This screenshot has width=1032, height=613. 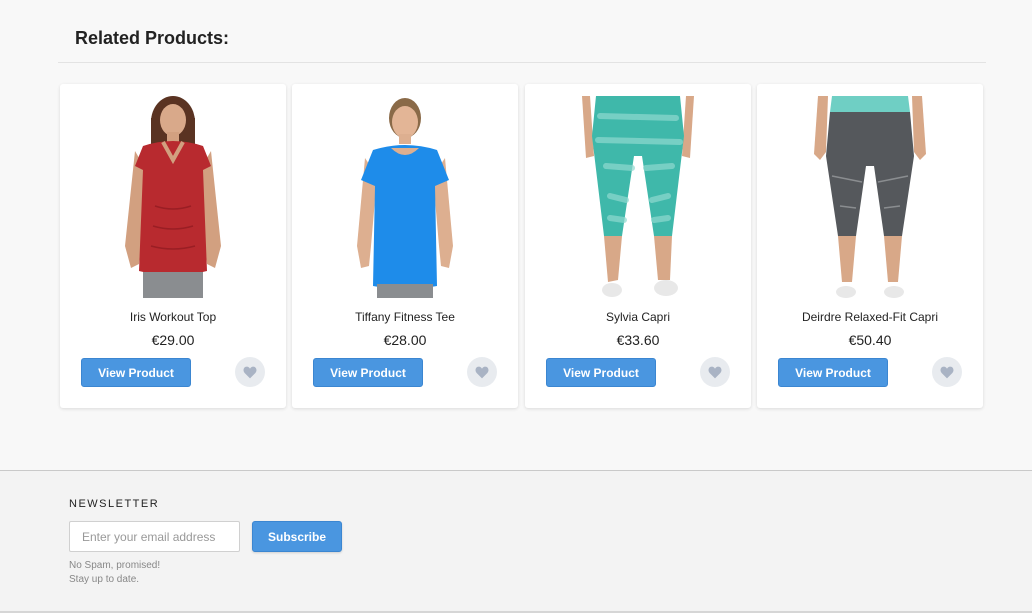 What do you see at coordinates (405, 340) in the screenshot?
I see `product-price: €28.00` at bounding box center [405, 340].